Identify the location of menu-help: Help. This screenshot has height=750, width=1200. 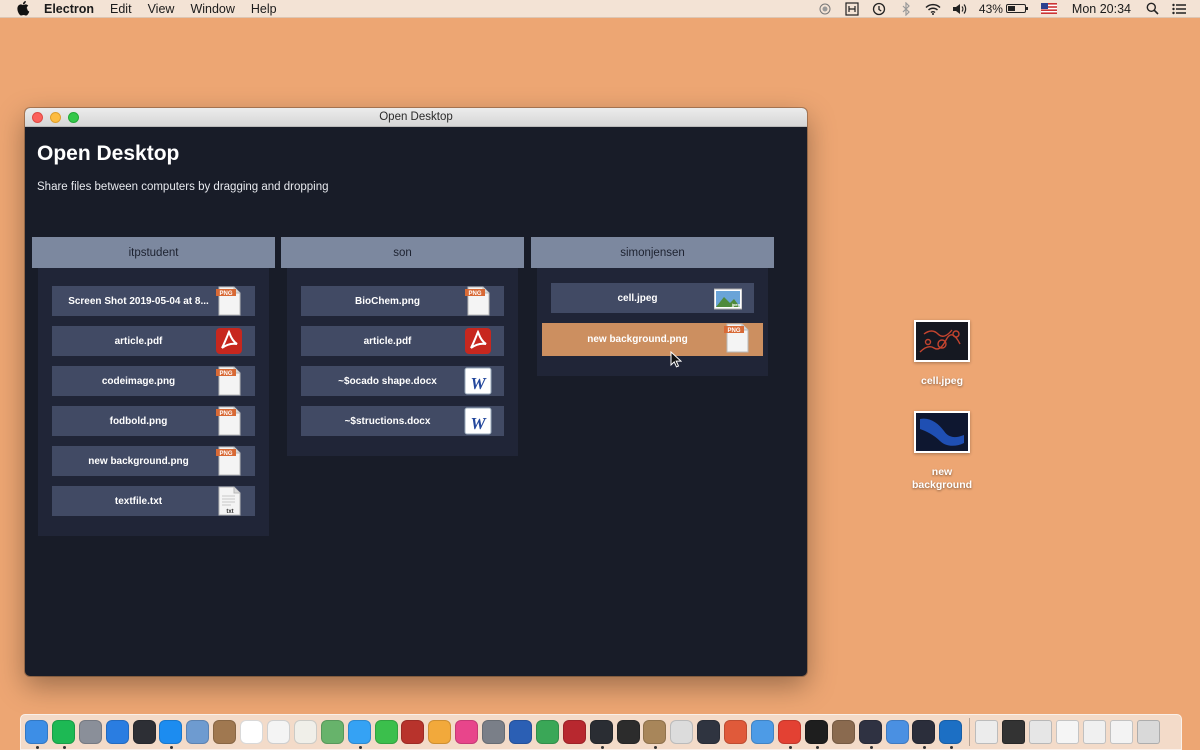
(264, 9).